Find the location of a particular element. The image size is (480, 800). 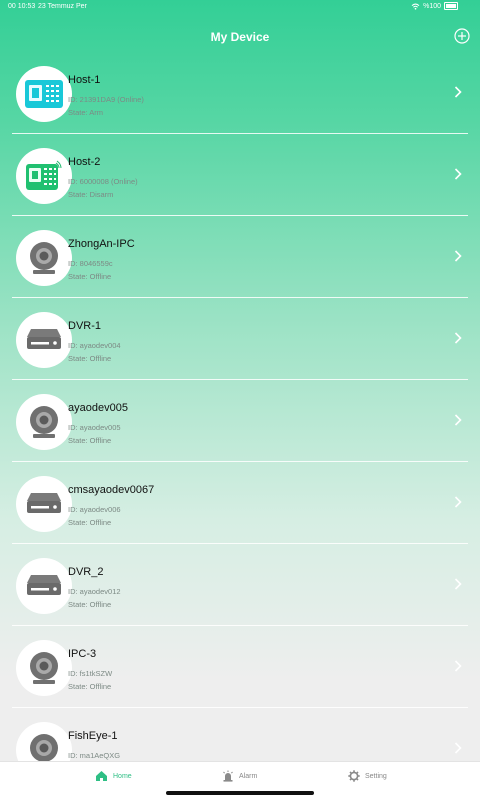

device-row: Host-1 ID: 21391DA9 (Online) State: Arm is located at coordinates (240, 93).